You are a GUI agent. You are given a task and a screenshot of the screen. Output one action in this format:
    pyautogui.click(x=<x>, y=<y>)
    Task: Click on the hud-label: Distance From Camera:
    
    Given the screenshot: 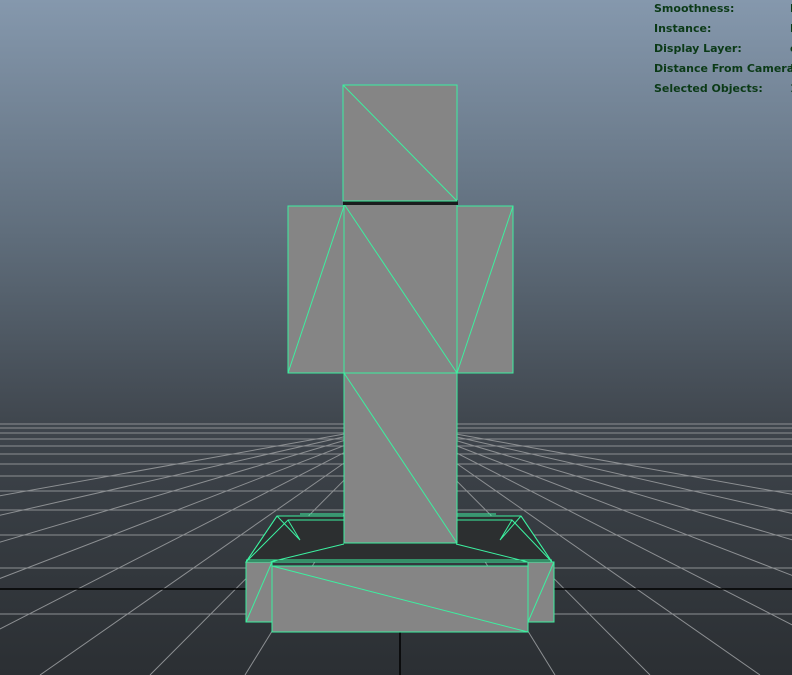 What is the action you would take?
    pyautogui.click(x=723, y=68)
    